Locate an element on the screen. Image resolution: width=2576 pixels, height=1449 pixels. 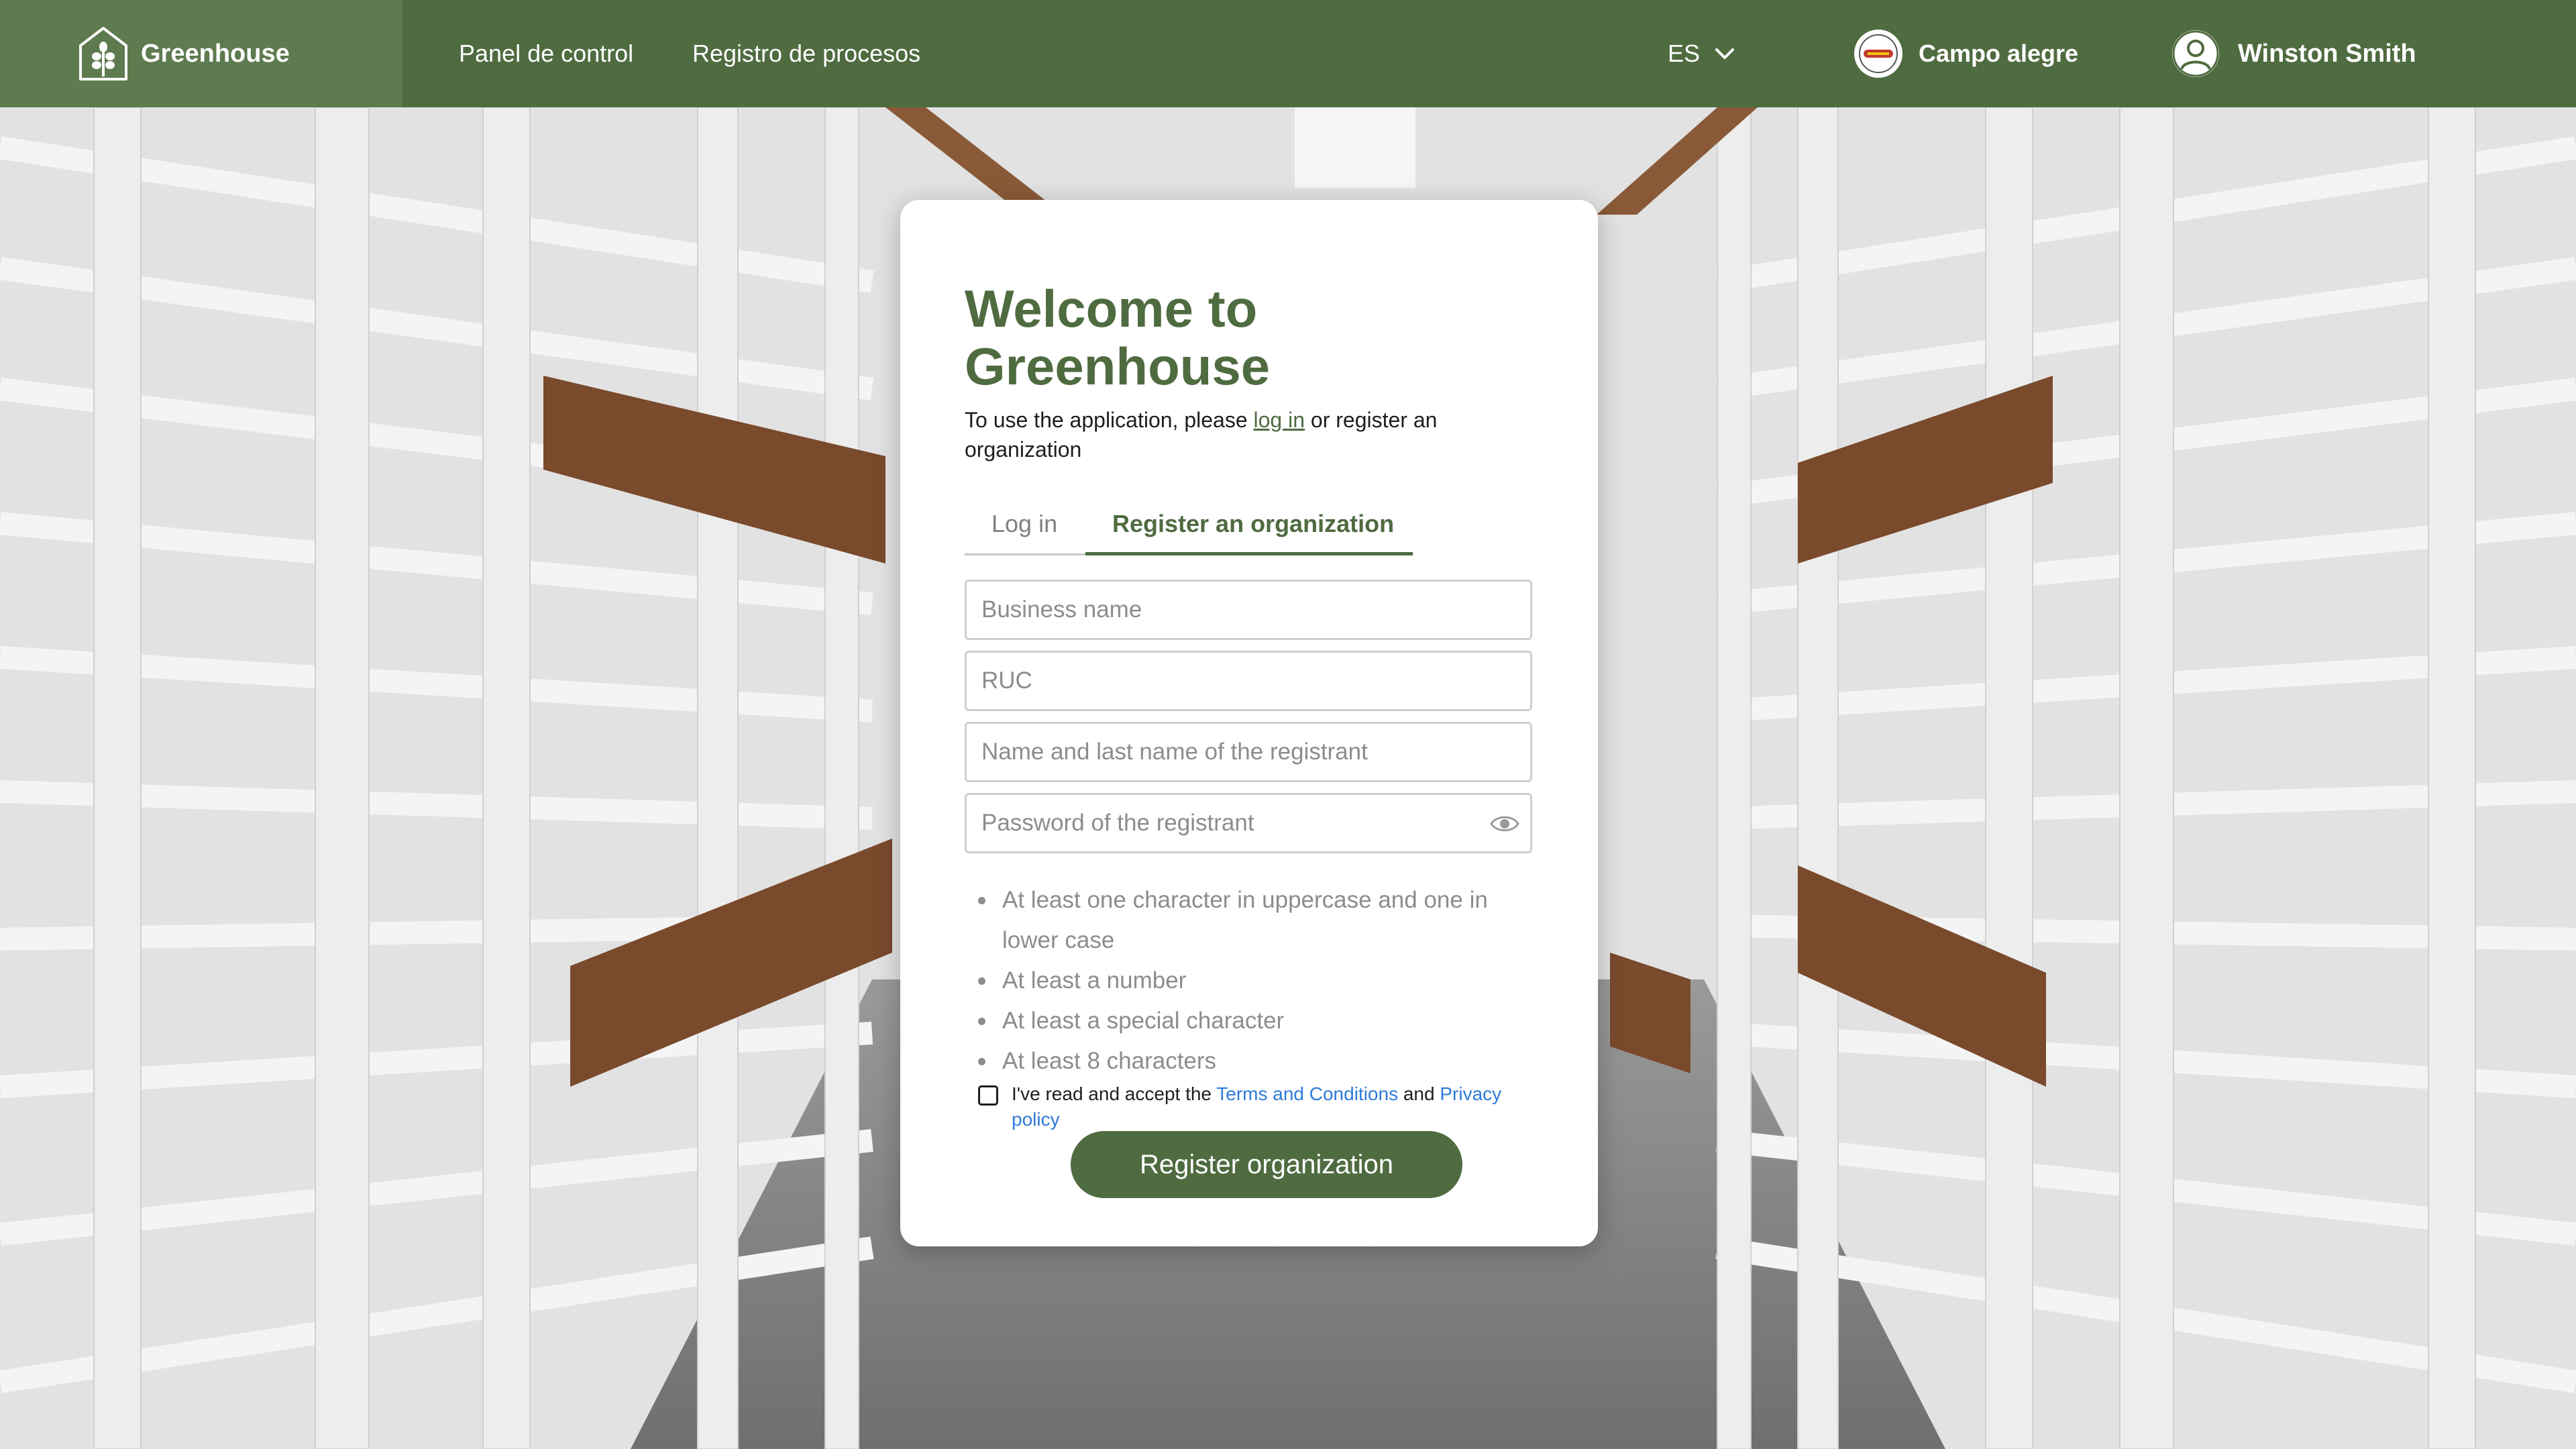
tab-log-in: Log in is located at coordinates (1024, 524).